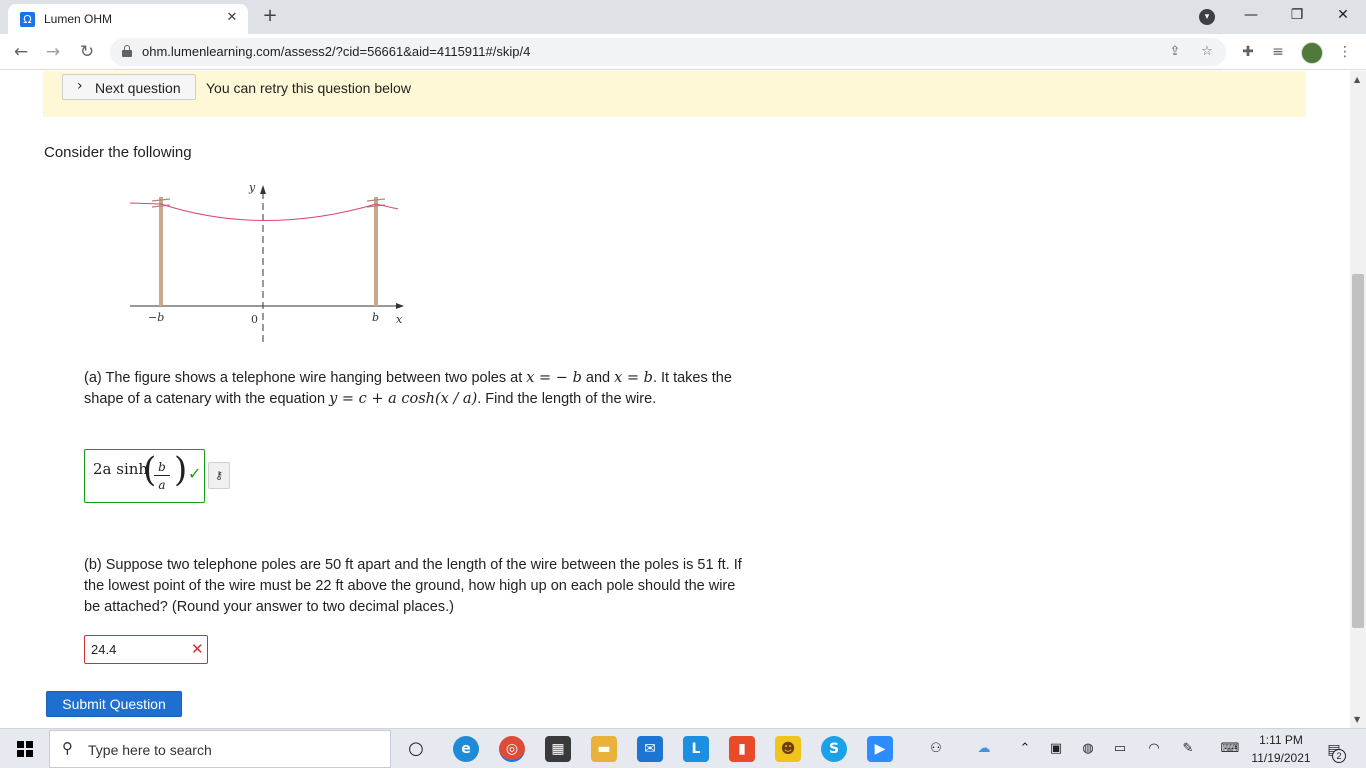 The image size is (1366, 769). What do you see at coordinates (1339, 756) in the screenshot?
I see `notification-count-badge: 2` at bounding box center [1339, 756].